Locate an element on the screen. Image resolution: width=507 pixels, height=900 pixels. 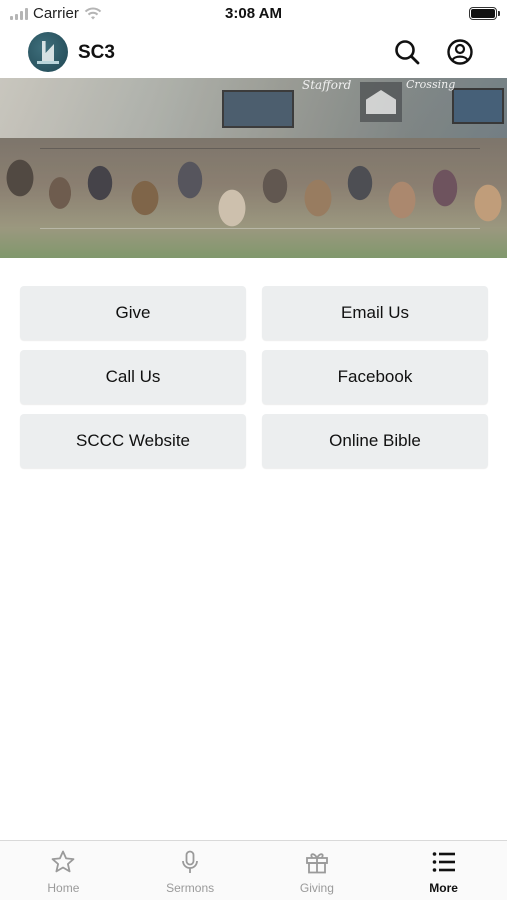
church-logo-icon is located at coordinates (48, 52).